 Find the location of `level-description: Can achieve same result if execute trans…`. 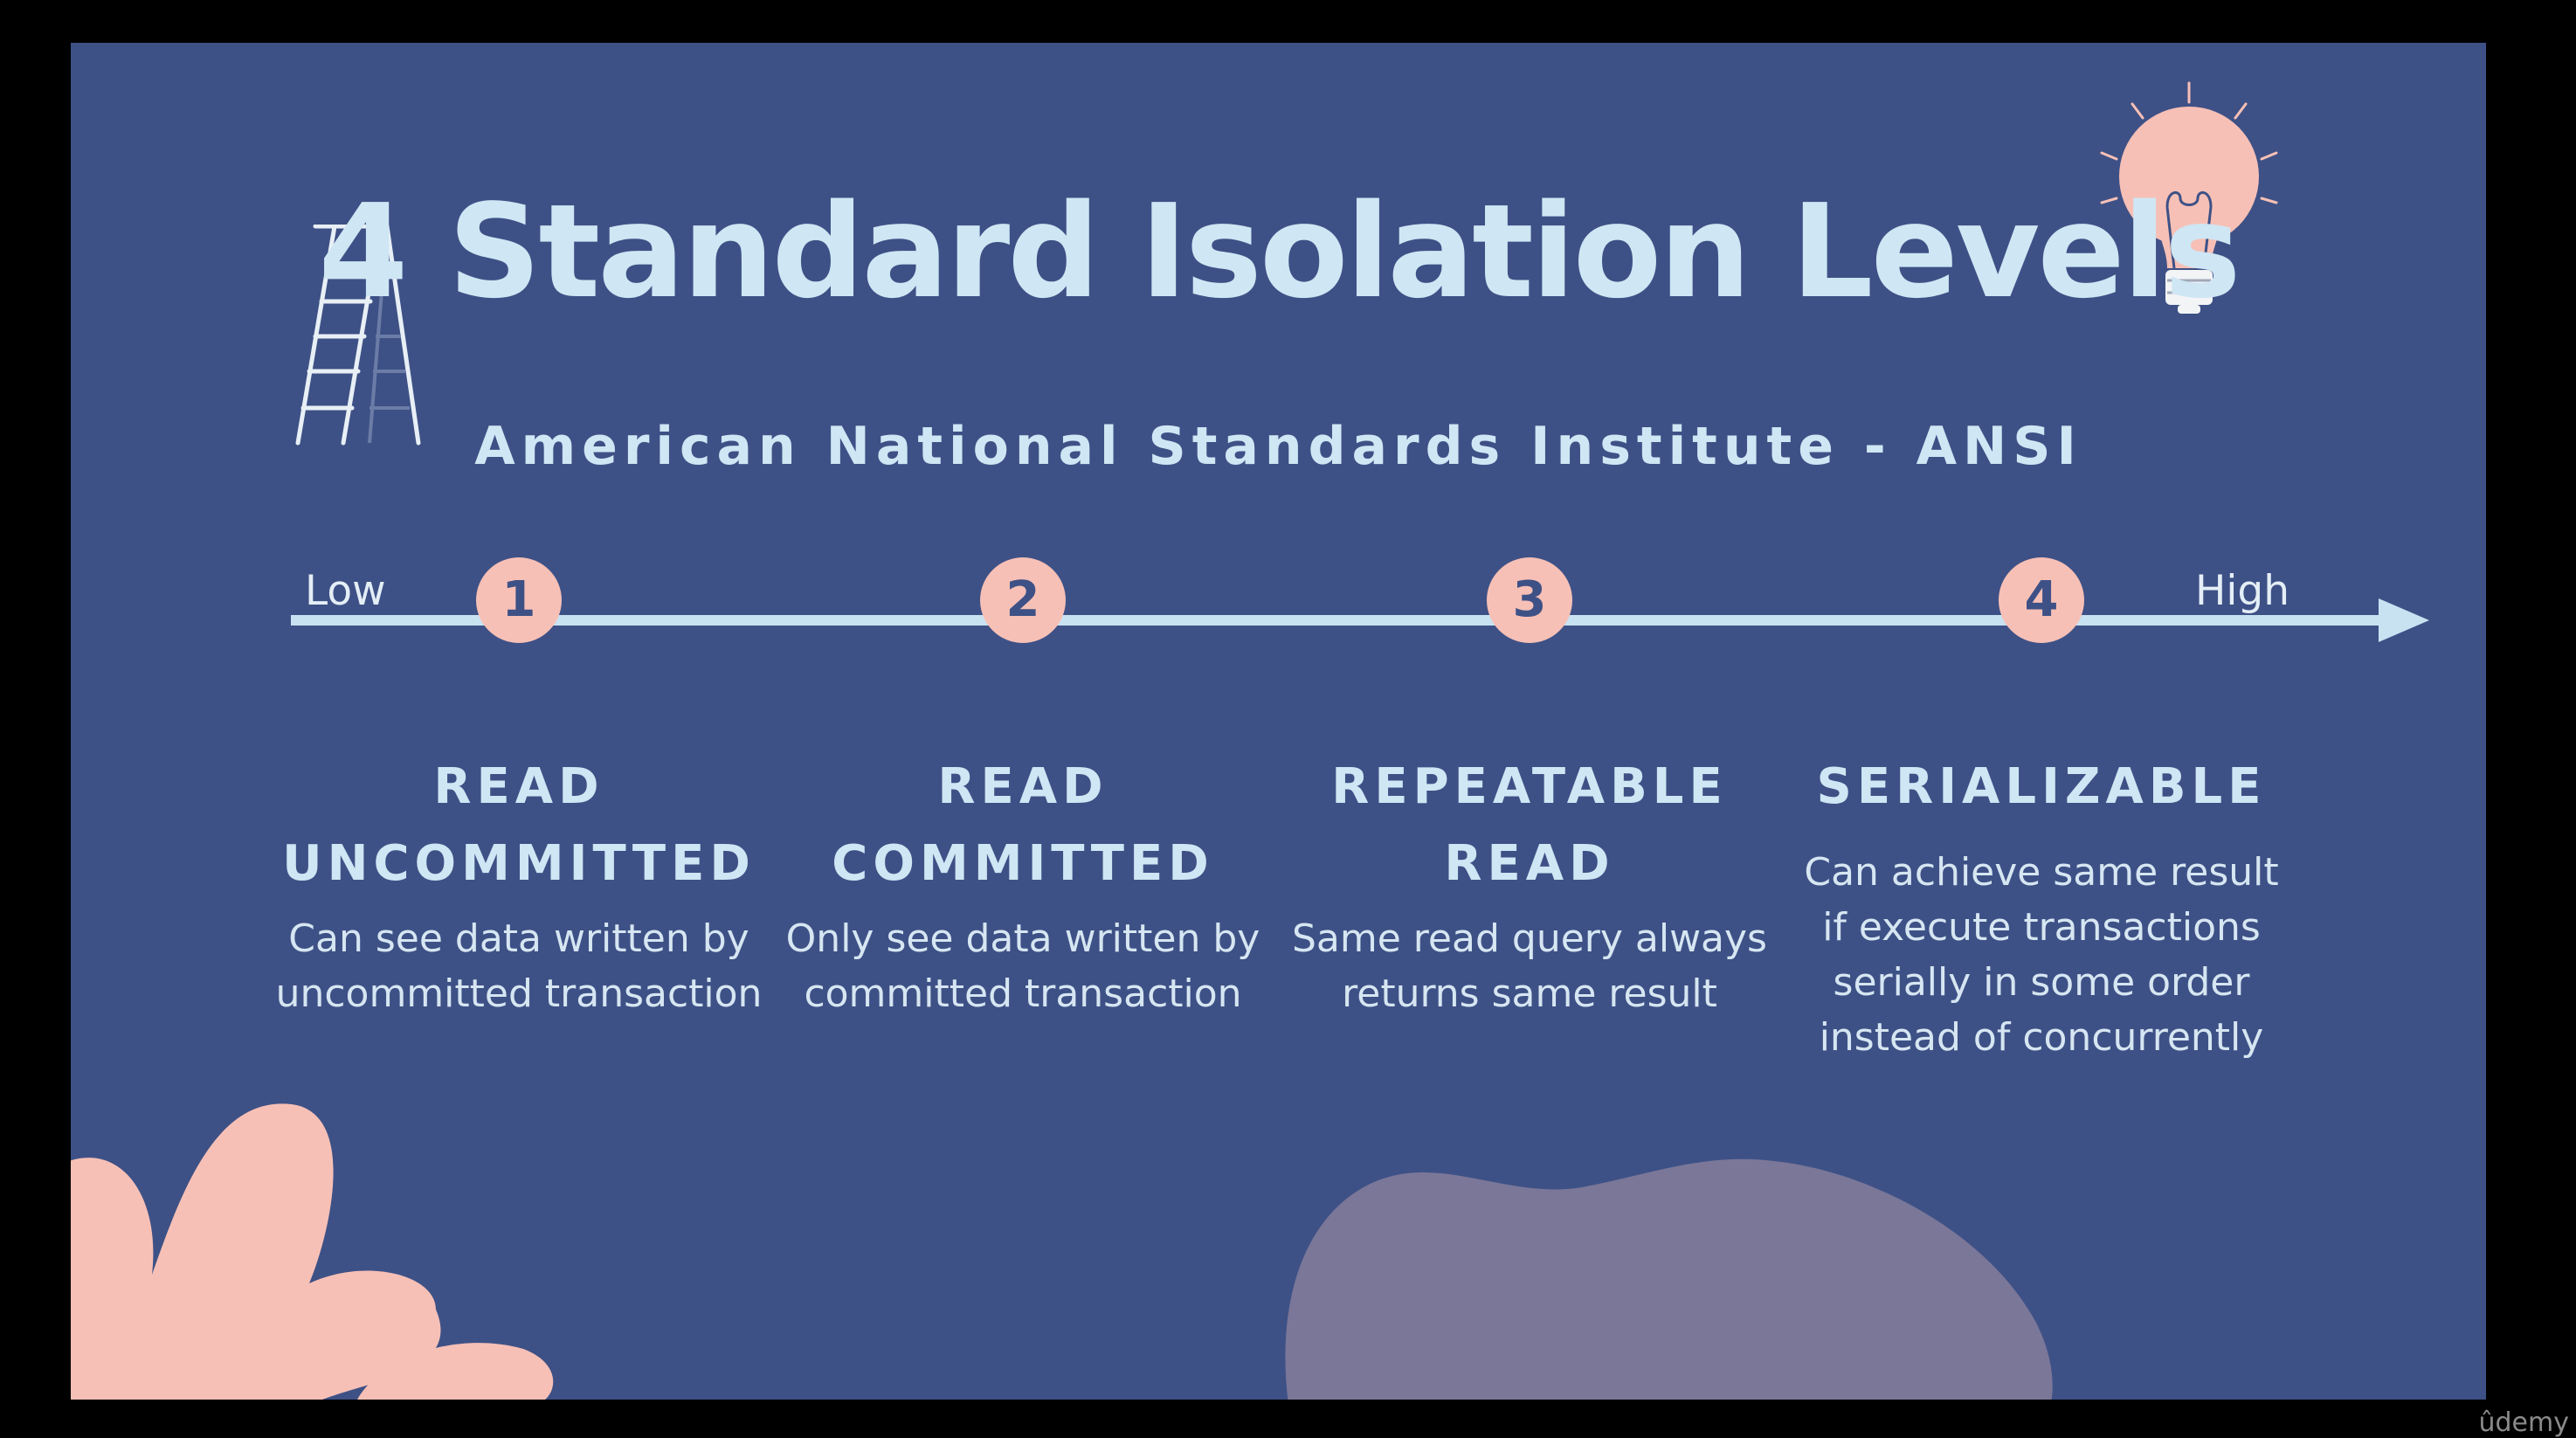

level-description: Can achieve same result if execute trans… is located at coordinates (2041, 955).